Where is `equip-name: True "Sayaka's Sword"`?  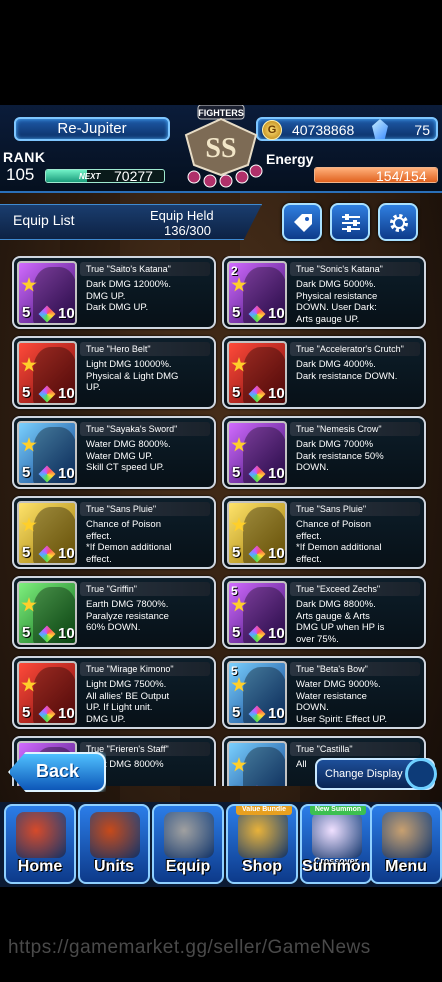 equip-name: True "Sayaka's Sword" is located at coordinates (145, 429).